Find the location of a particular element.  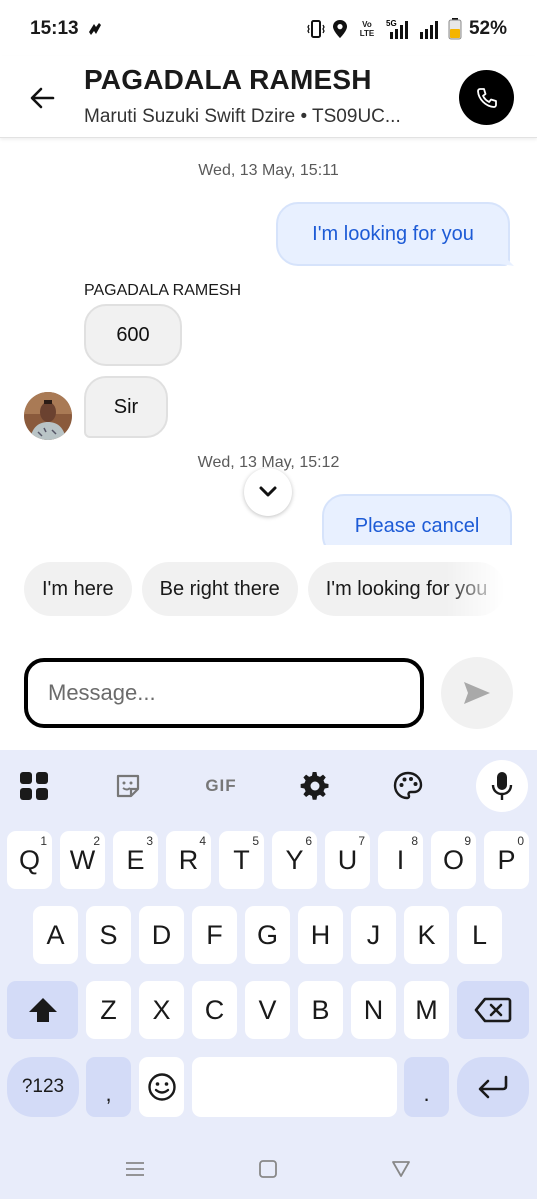

gif-label: GIF is located at coordinates (221, 785).